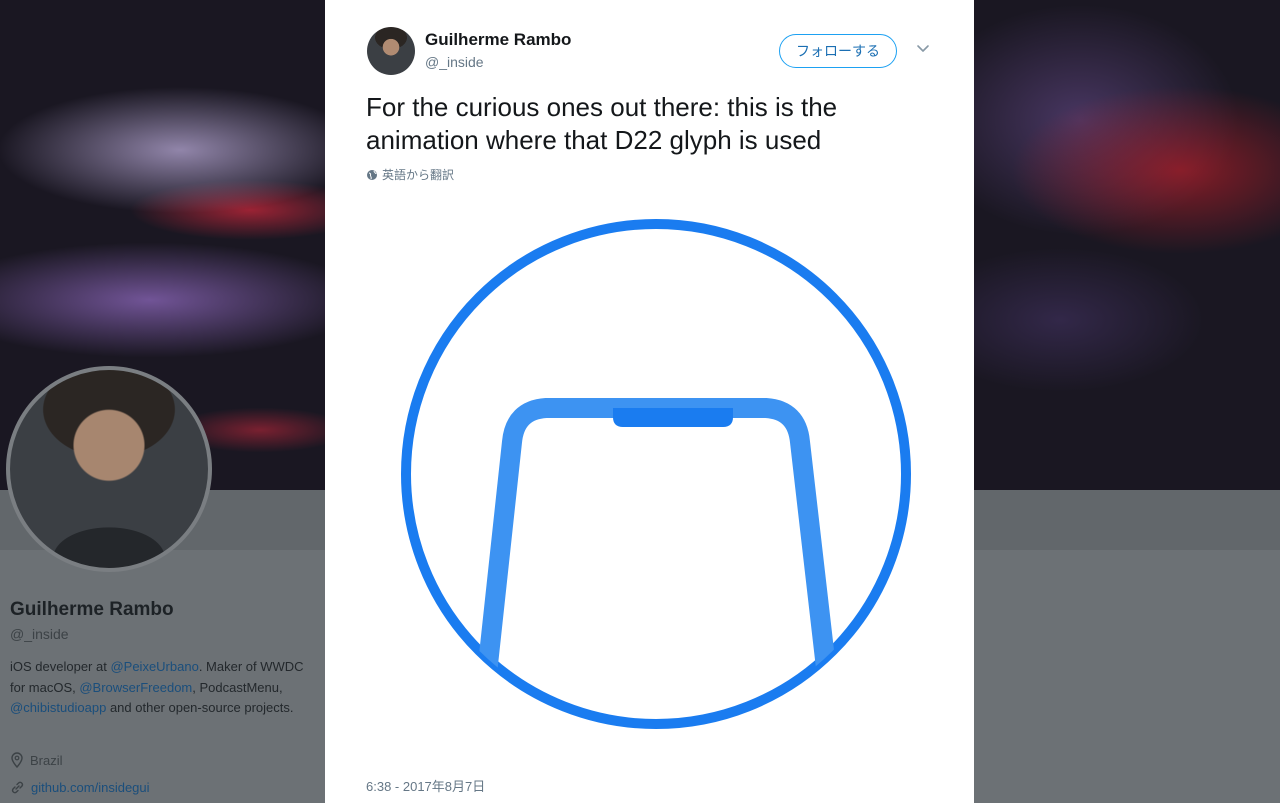  What do you see at coordinates (46, 760) in the screenshot?
I see `location-text: Brazil` at bounding box center [46, 760].